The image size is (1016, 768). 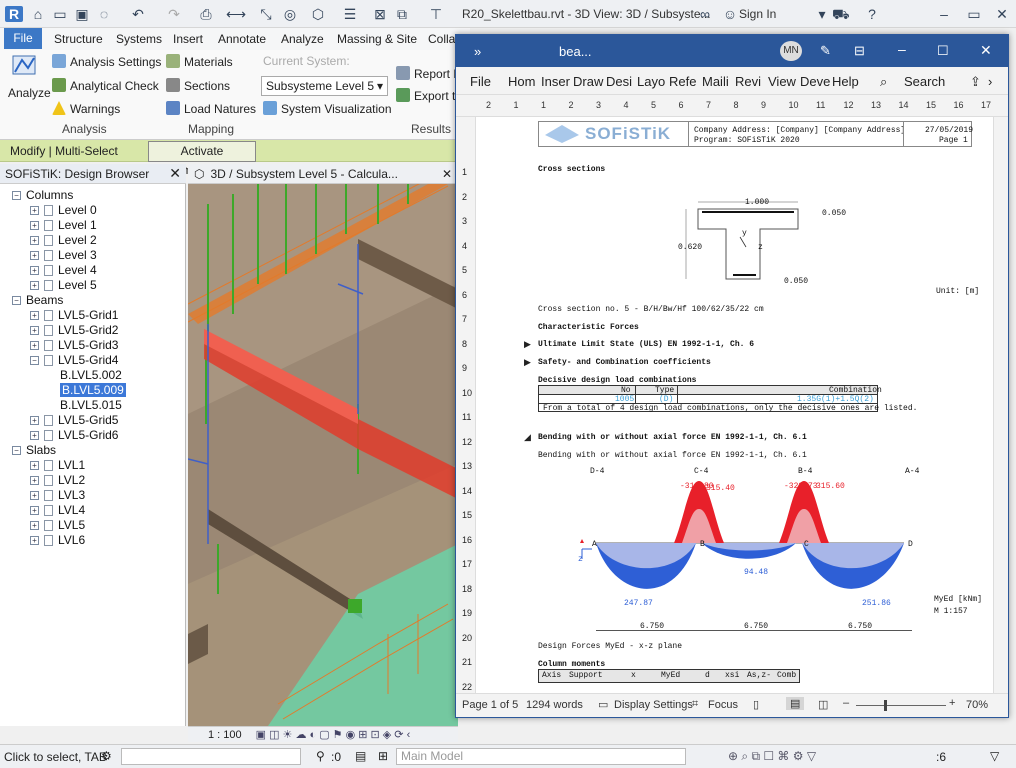 What do you see at coordinates (748, 81) in the screenshot?
I see `word-tab-review: Revi` at bounding box center [748, 81].